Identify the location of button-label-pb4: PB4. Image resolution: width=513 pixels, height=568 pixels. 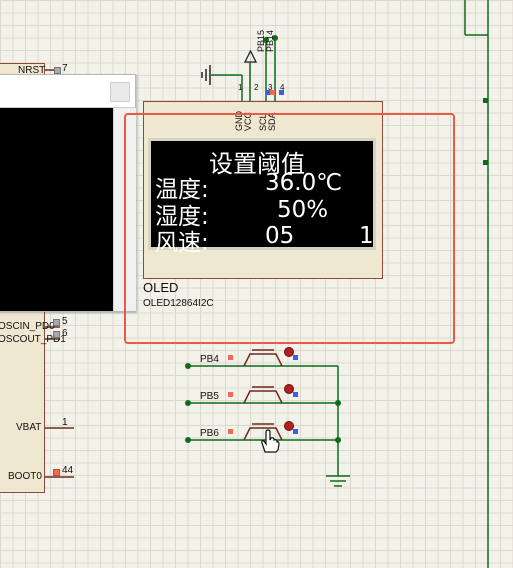
(209, 359).